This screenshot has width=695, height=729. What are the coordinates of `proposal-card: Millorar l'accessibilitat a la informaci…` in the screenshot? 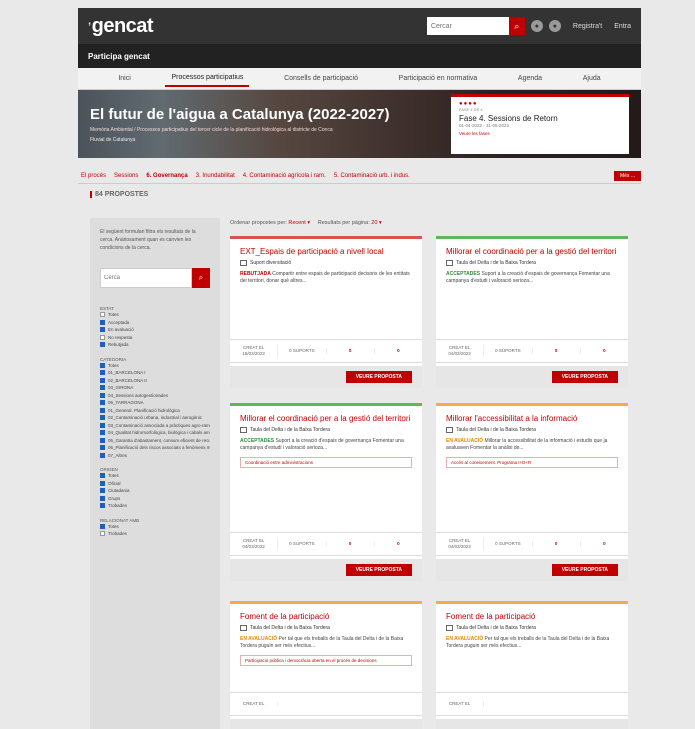 It's located at (532, 492).